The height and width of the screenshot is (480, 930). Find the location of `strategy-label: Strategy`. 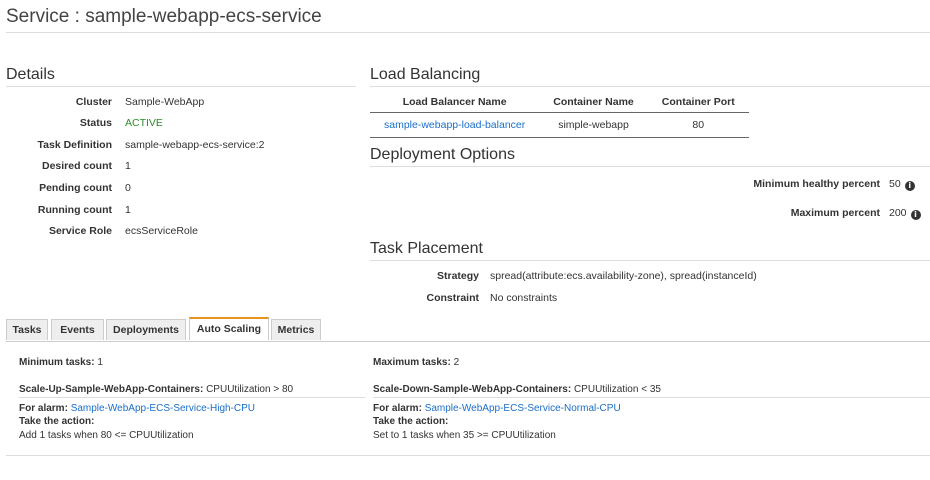

strategy-label: Strategy is located at coordinates (457, 276).